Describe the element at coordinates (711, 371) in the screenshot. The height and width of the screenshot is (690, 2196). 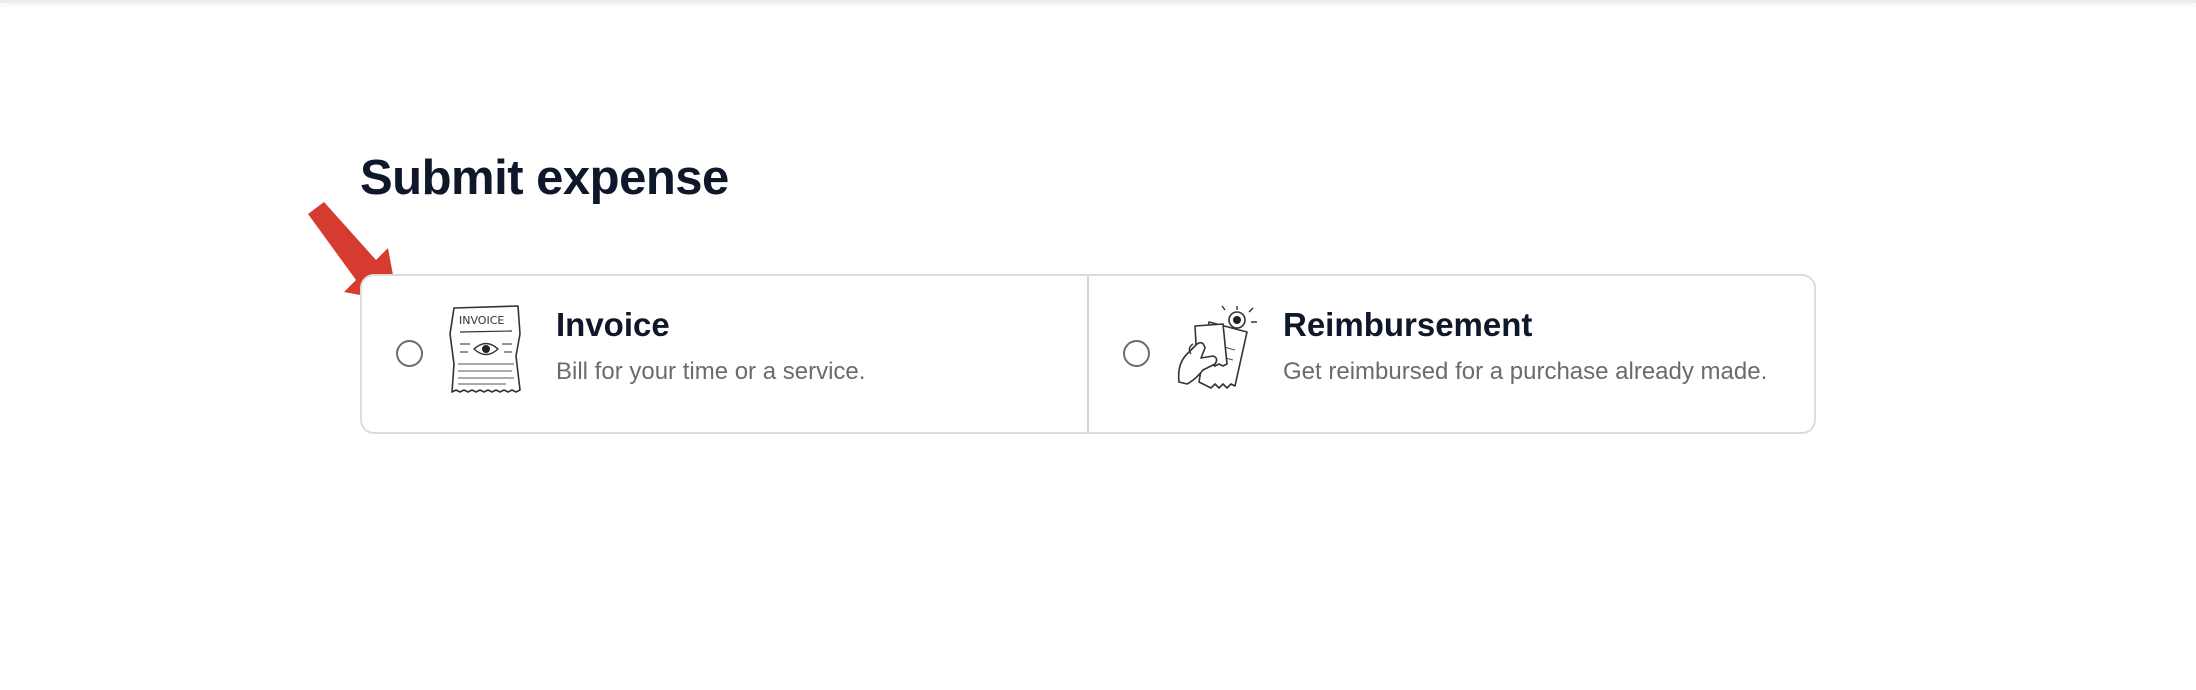
I see `invoice-description: Bill for your time or a service.` at that location.